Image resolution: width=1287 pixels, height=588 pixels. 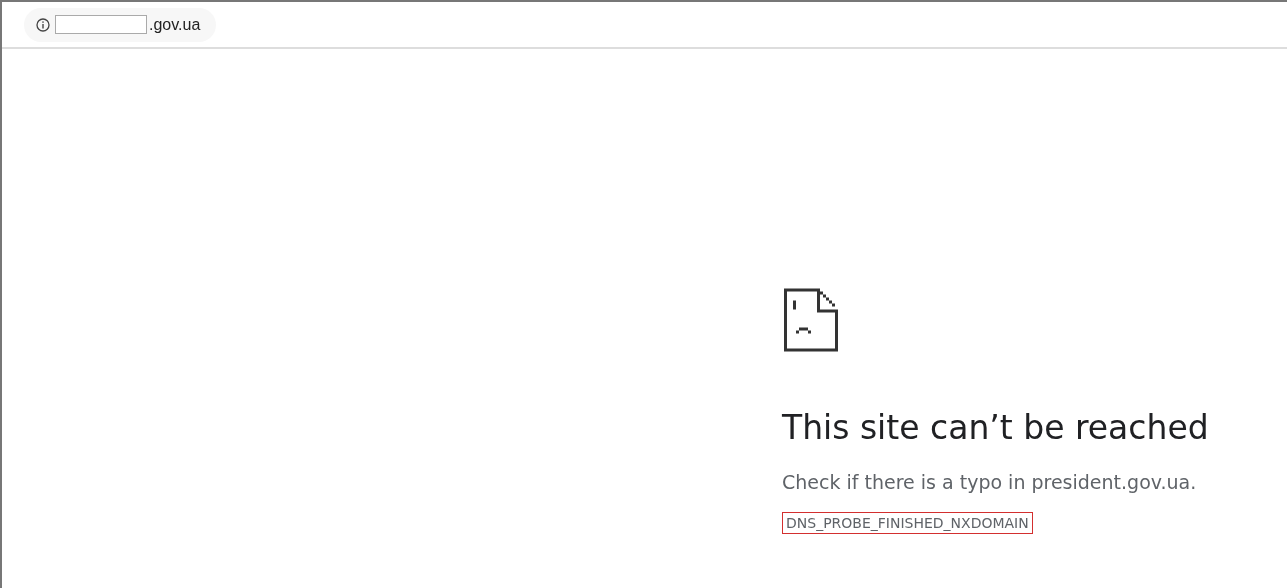 I want to click on sad-page-icon, so click(x=811, y=320).